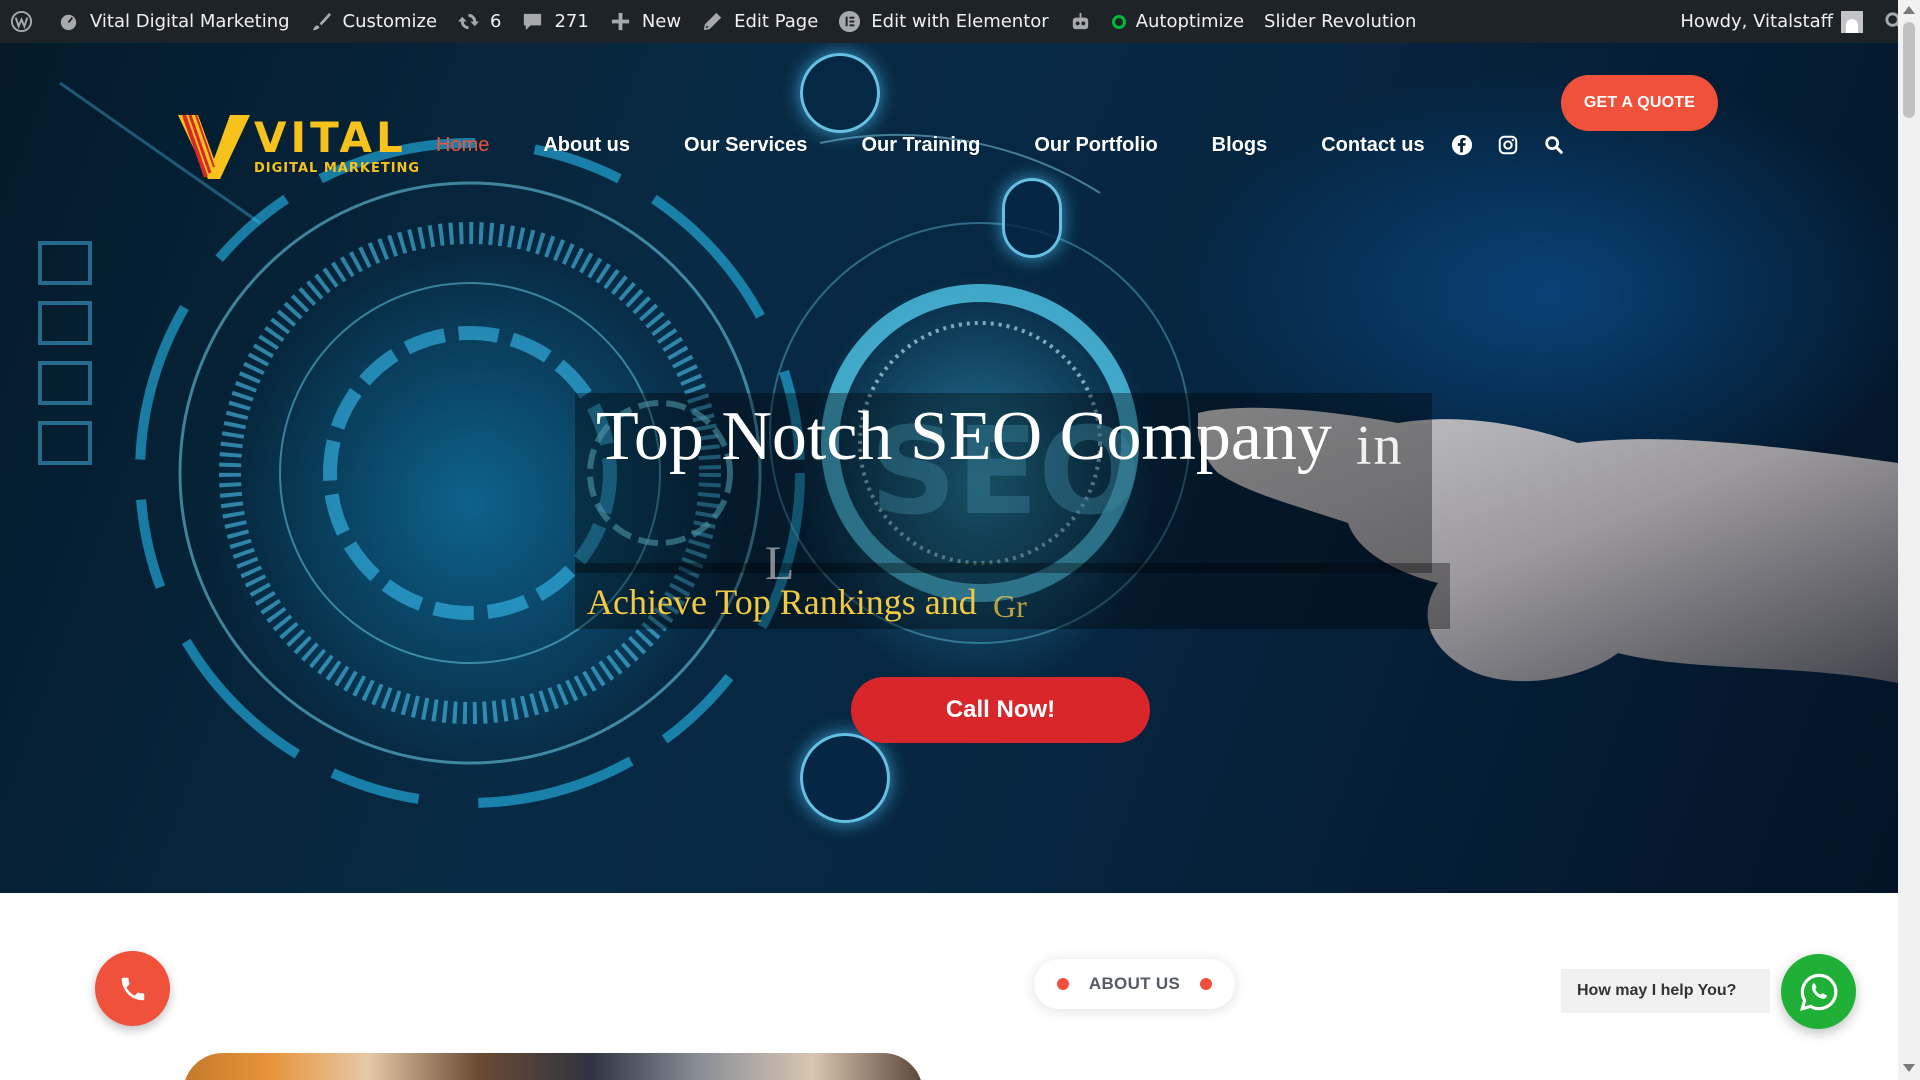  I want to click on site-logo: VITAL DIGITAL MARKETING, so click(298, 146).